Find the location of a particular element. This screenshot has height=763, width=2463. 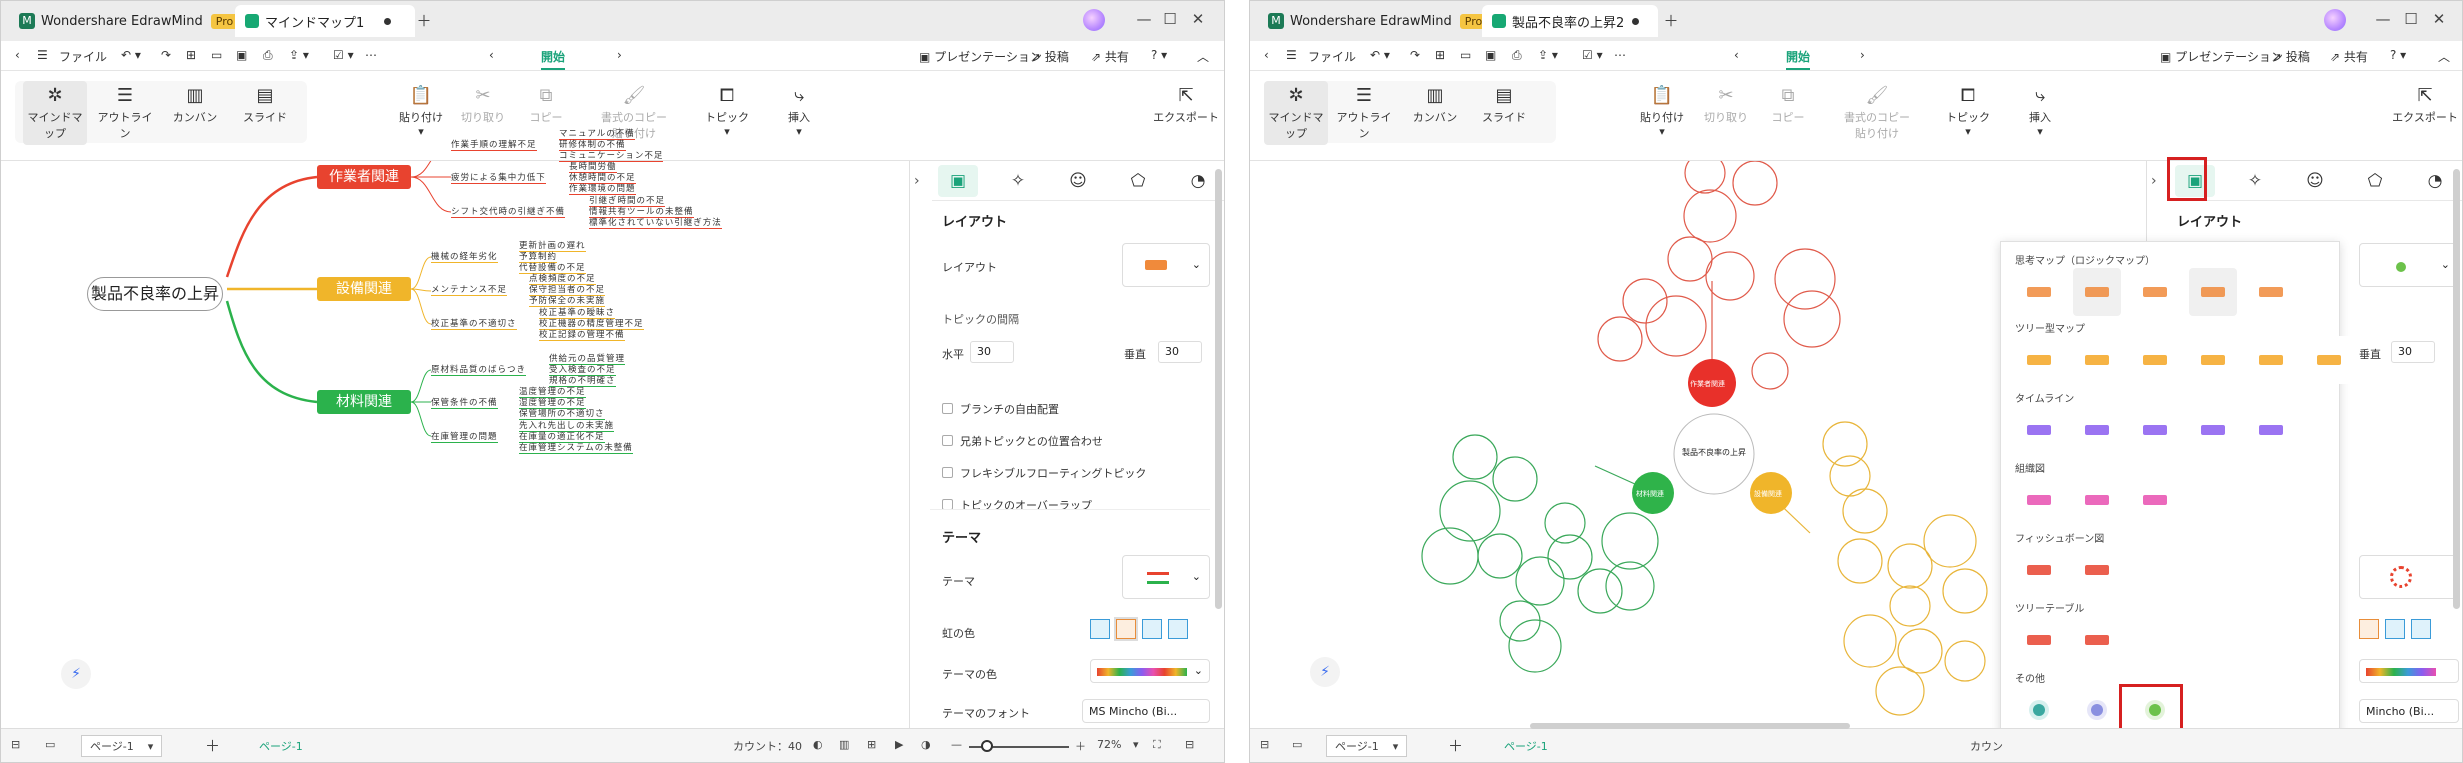

help-icon: ? ▾ is located at coordinates (1159, 55).